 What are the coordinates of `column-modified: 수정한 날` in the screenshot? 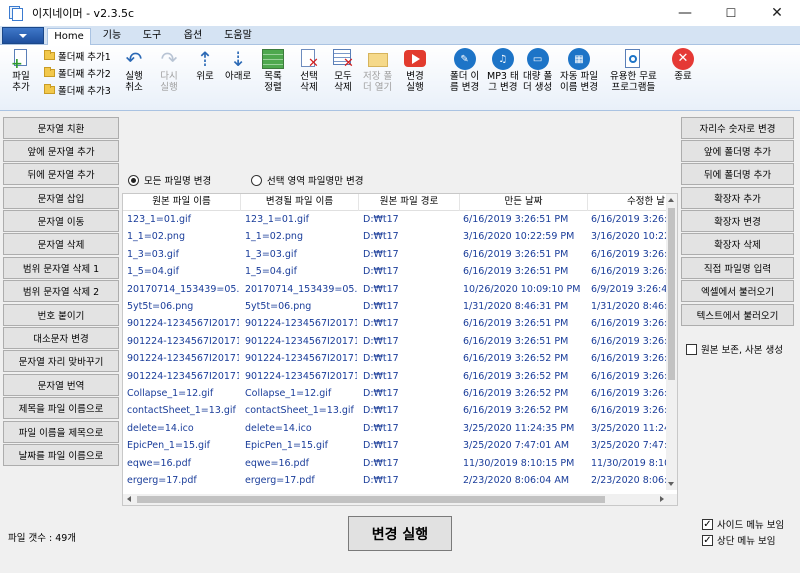 It's located at (628, 202).